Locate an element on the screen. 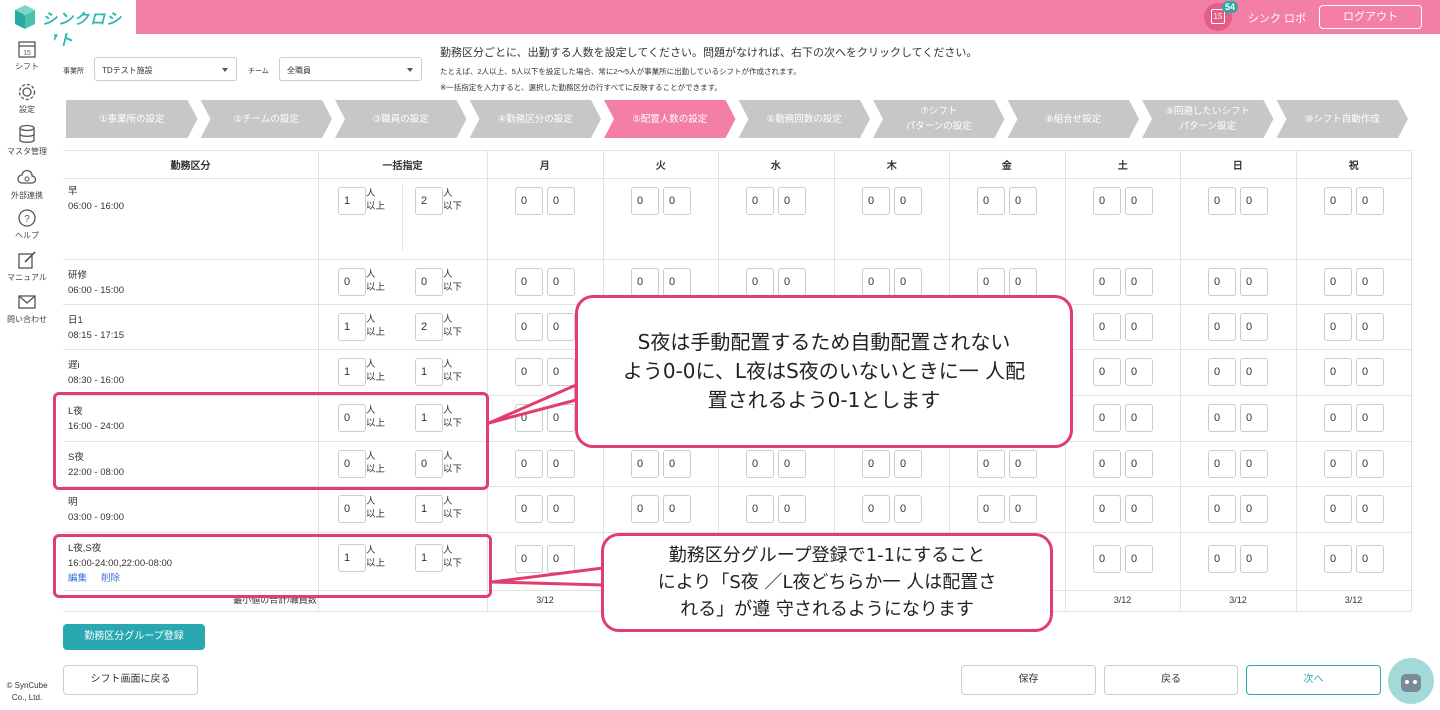 This screenshot has height=710, width=1440. sidebar-item-shift: 15 シフト is located at coordinates (27, 55).